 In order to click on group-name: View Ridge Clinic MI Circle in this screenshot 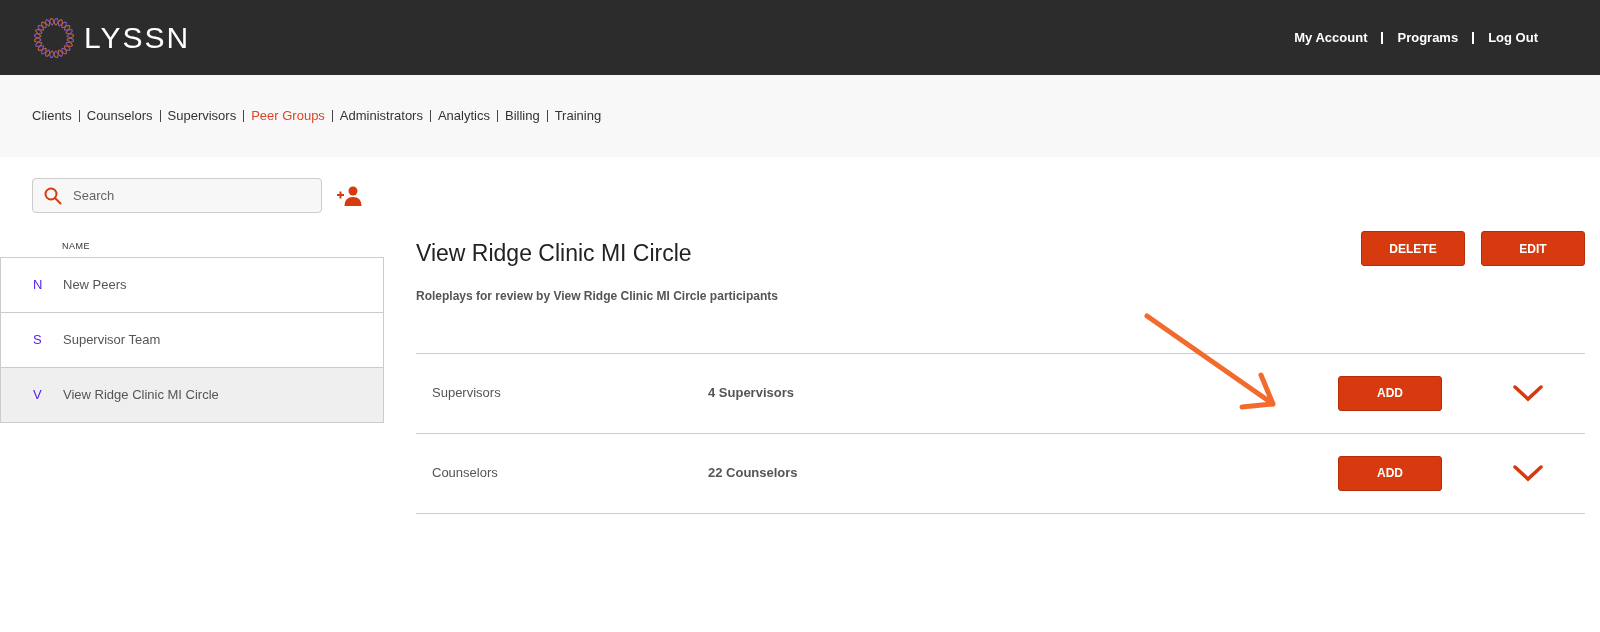, I will do `click(141, 394)`.